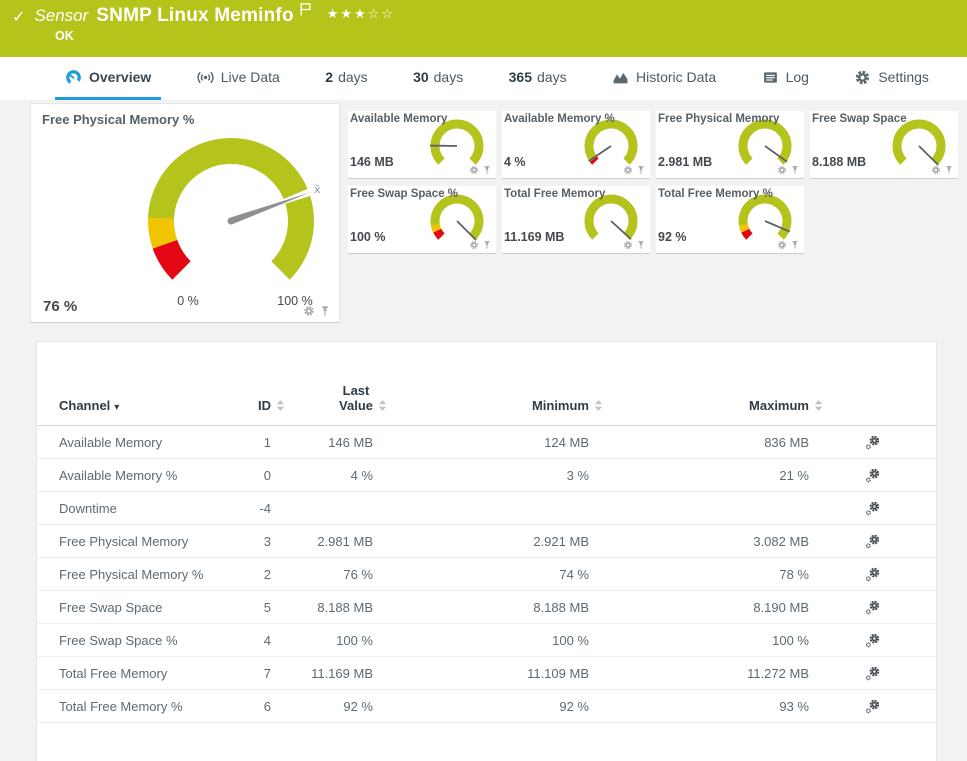 The height and width of the screenshot is (761, 967). What do you see at coordinates (361, 475) in the screenshot?
I see `last-value: 4 %` at bounding box center [361, 475].